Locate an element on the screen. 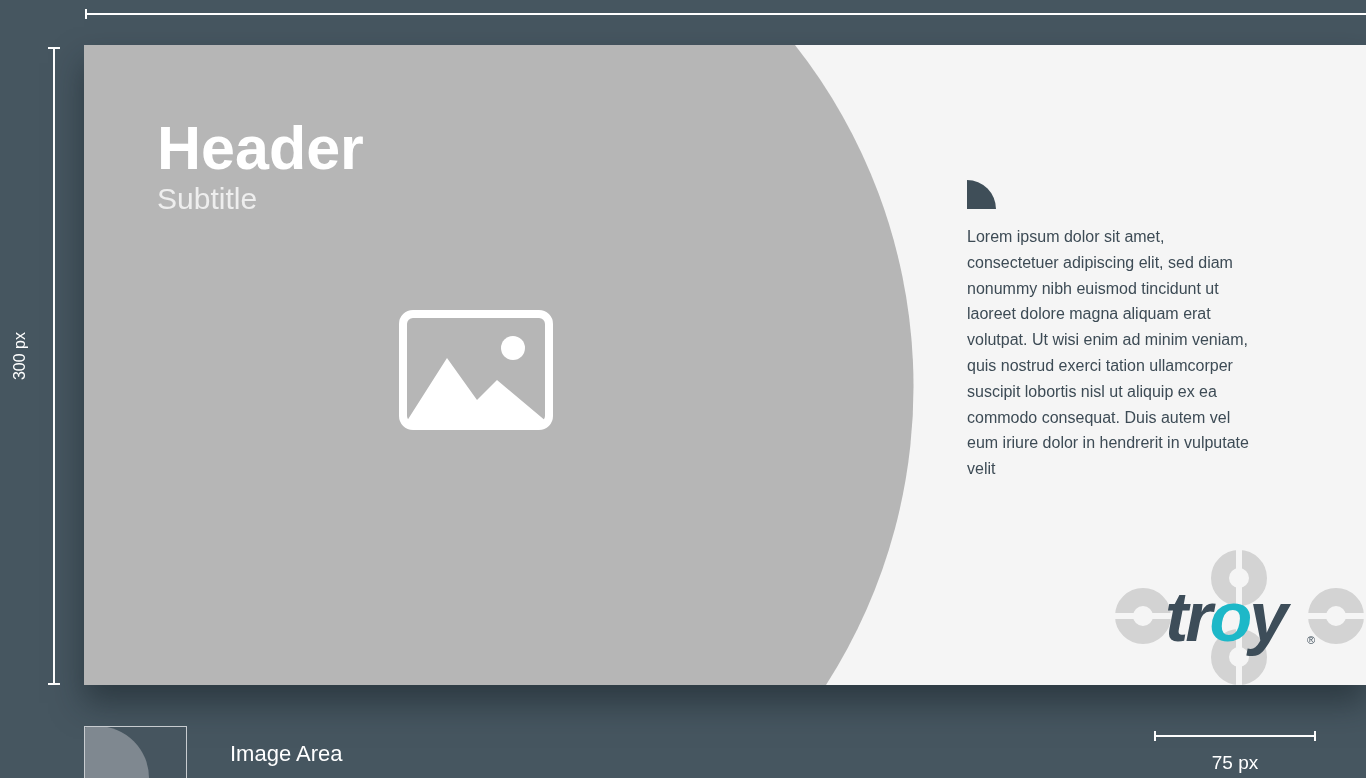 Image resolution: width=1366 pixels, height=778 pixels. logo-wordmark: troy is located at coordinates (1229, 617).